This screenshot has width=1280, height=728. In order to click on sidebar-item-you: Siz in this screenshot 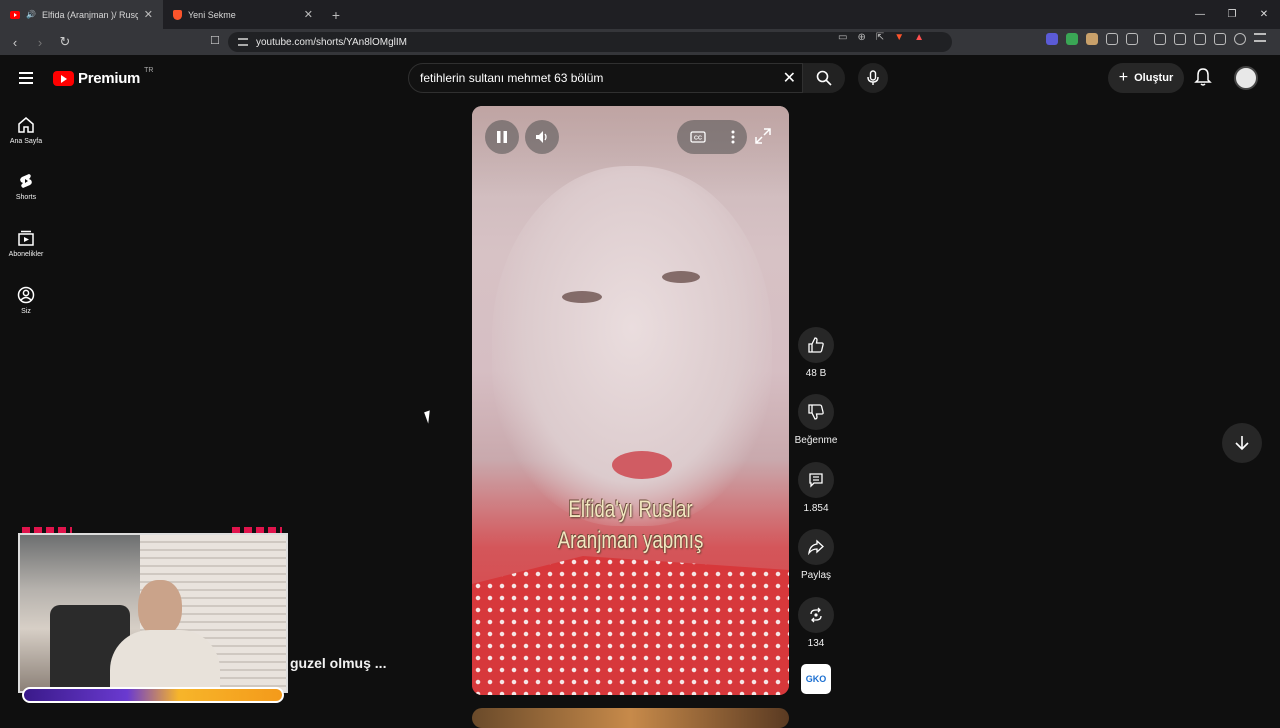, I will do `click(26, 300)`.